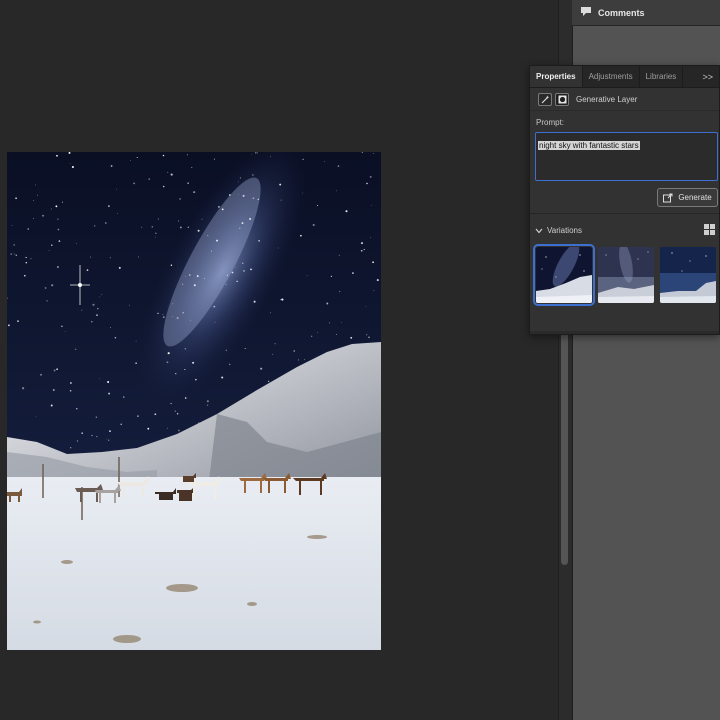  What do you see at coordinates (695, 197) in the screenshot?
I see `generate-button-label: Generate` at bounding box center [695, 197].